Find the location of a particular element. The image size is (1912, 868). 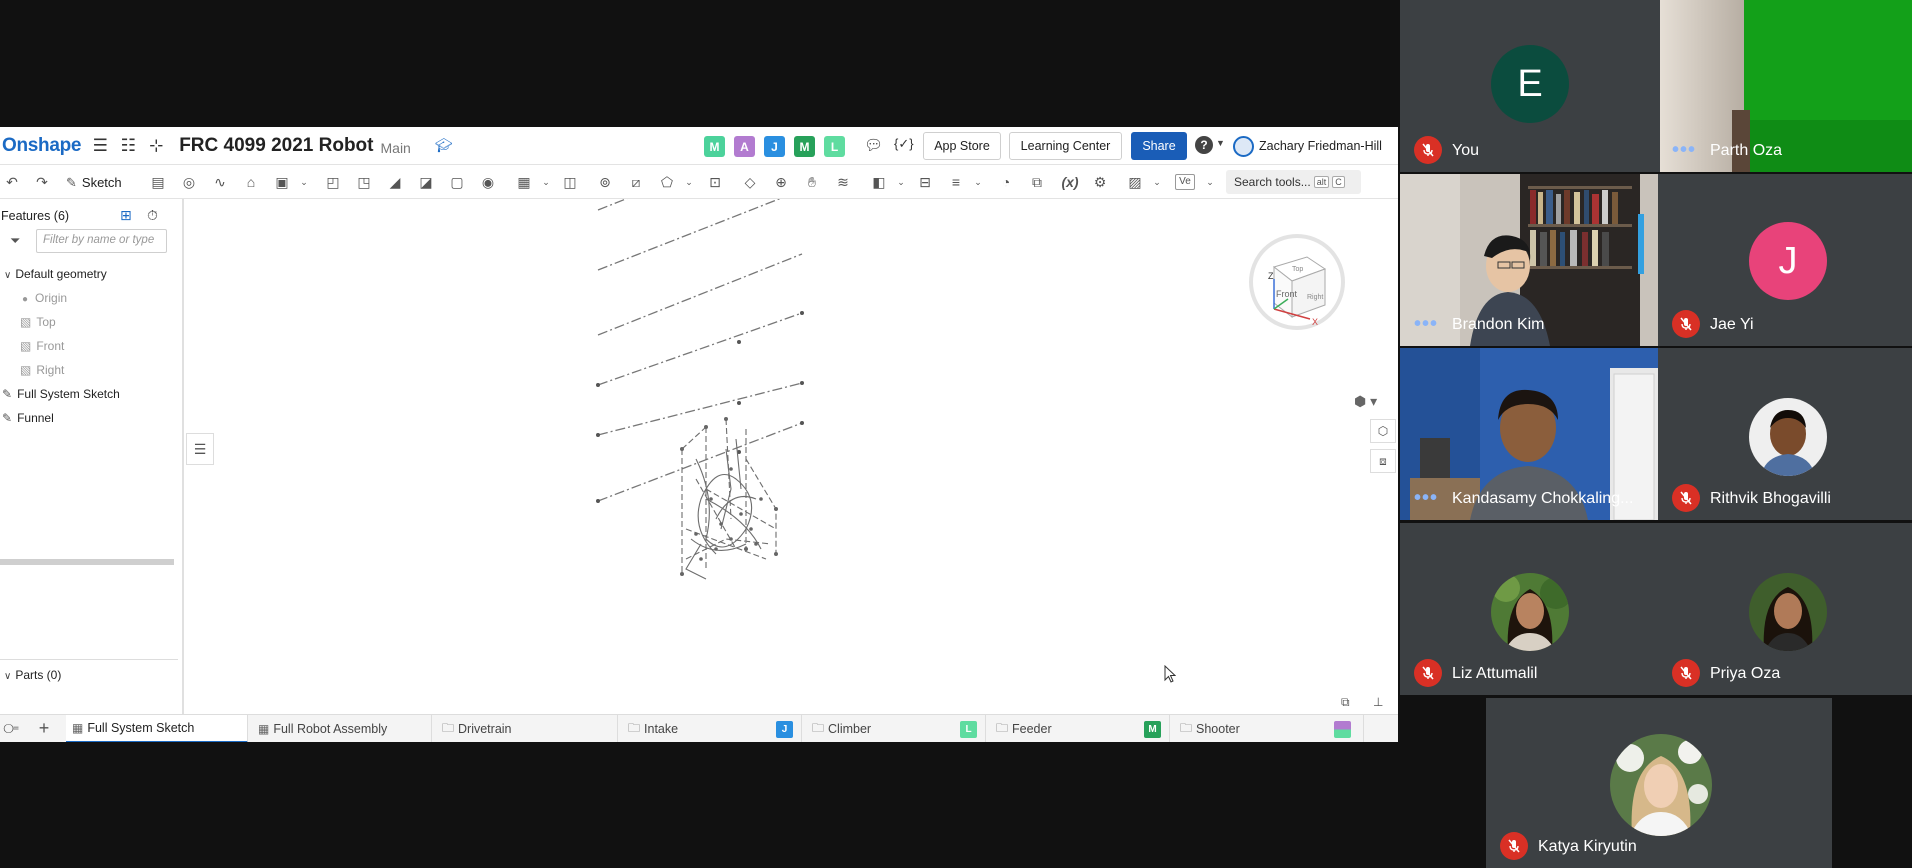

collaborator-avatar: A is located at coordinates (744, 146).